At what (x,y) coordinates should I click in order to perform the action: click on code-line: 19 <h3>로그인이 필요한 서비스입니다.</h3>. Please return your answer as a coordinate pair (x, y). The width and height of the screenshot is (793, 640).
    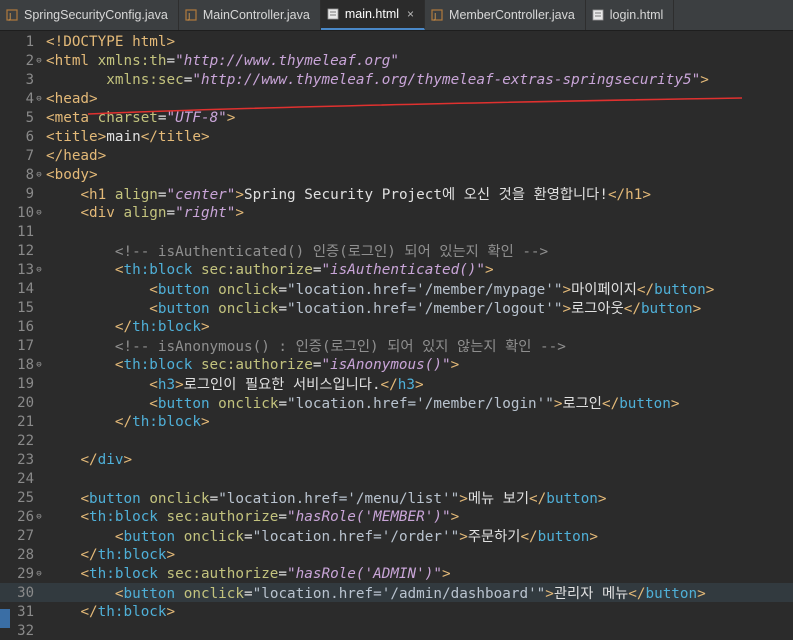
    Looking at the image, I should click on (396, 384).